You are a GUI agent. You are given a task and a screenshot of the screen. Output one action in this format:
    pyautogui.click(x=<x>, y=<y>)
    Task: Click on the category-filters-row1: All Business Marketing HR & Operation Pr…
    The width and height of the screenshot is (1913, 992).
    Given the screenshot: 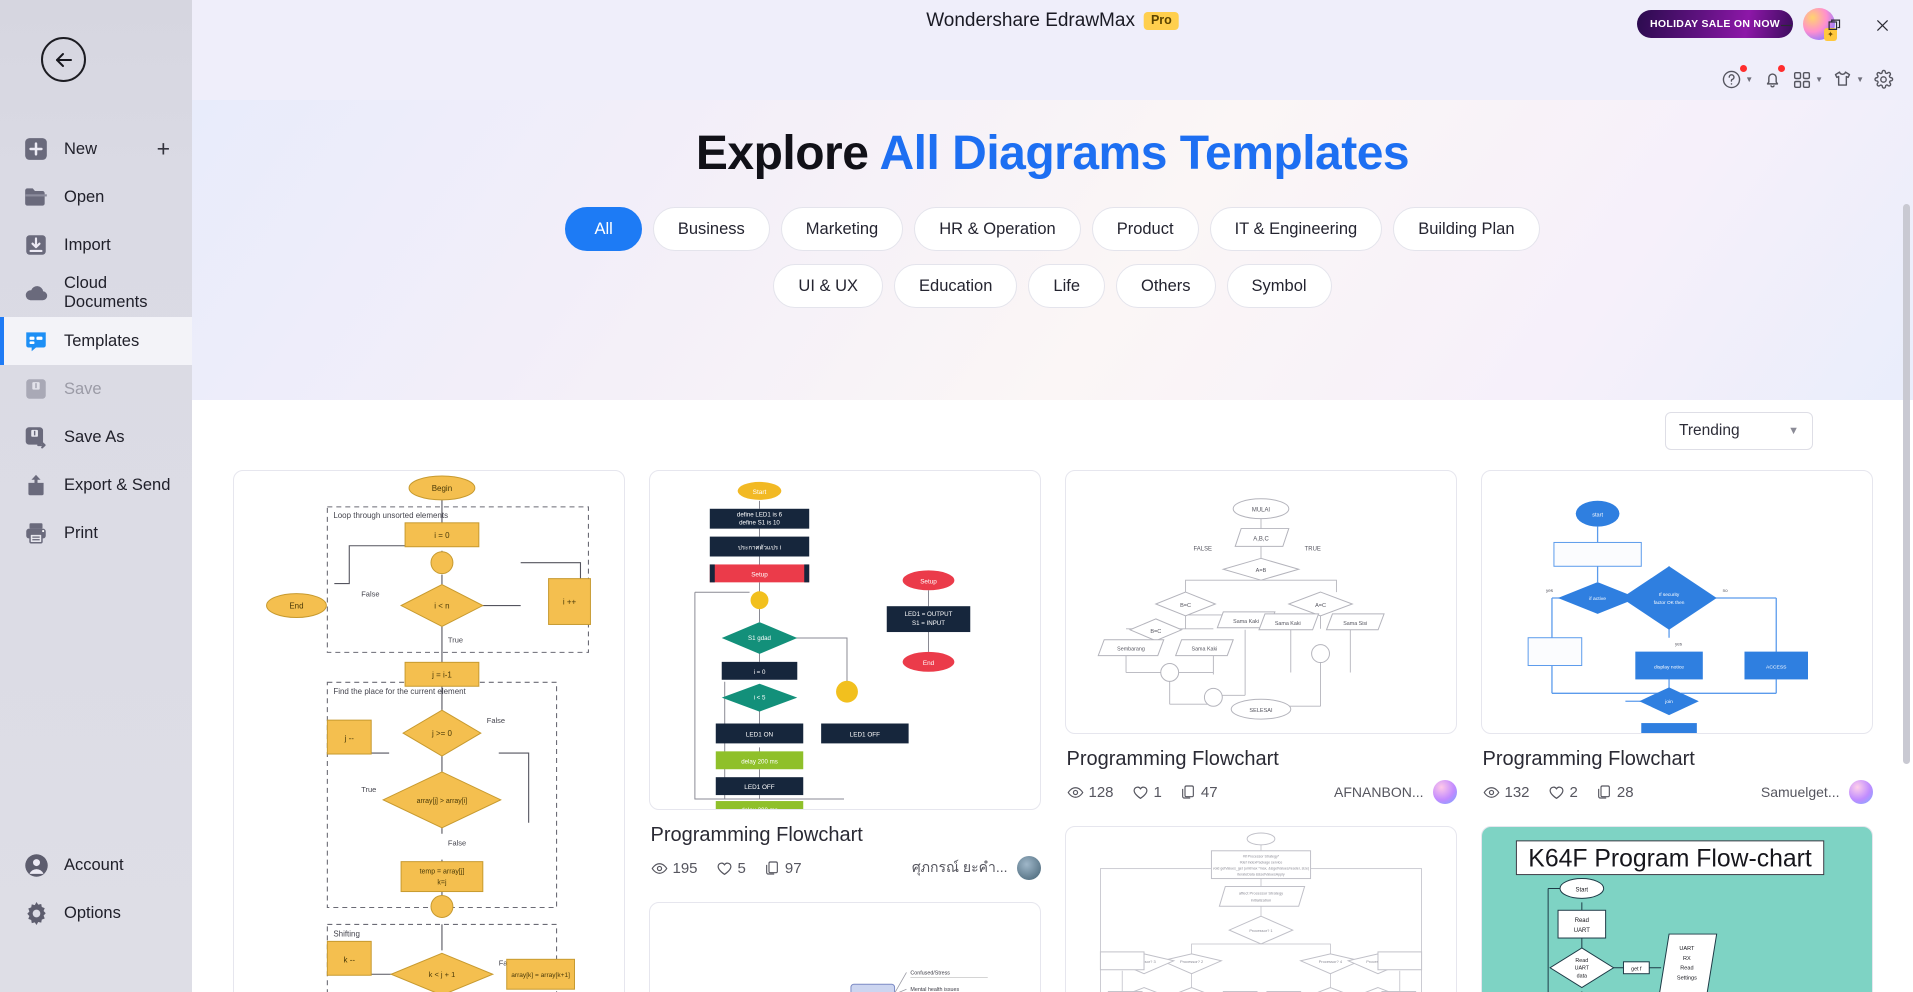 What is the action you would take?
    pyautogui.click(x=1053, y=229)
    